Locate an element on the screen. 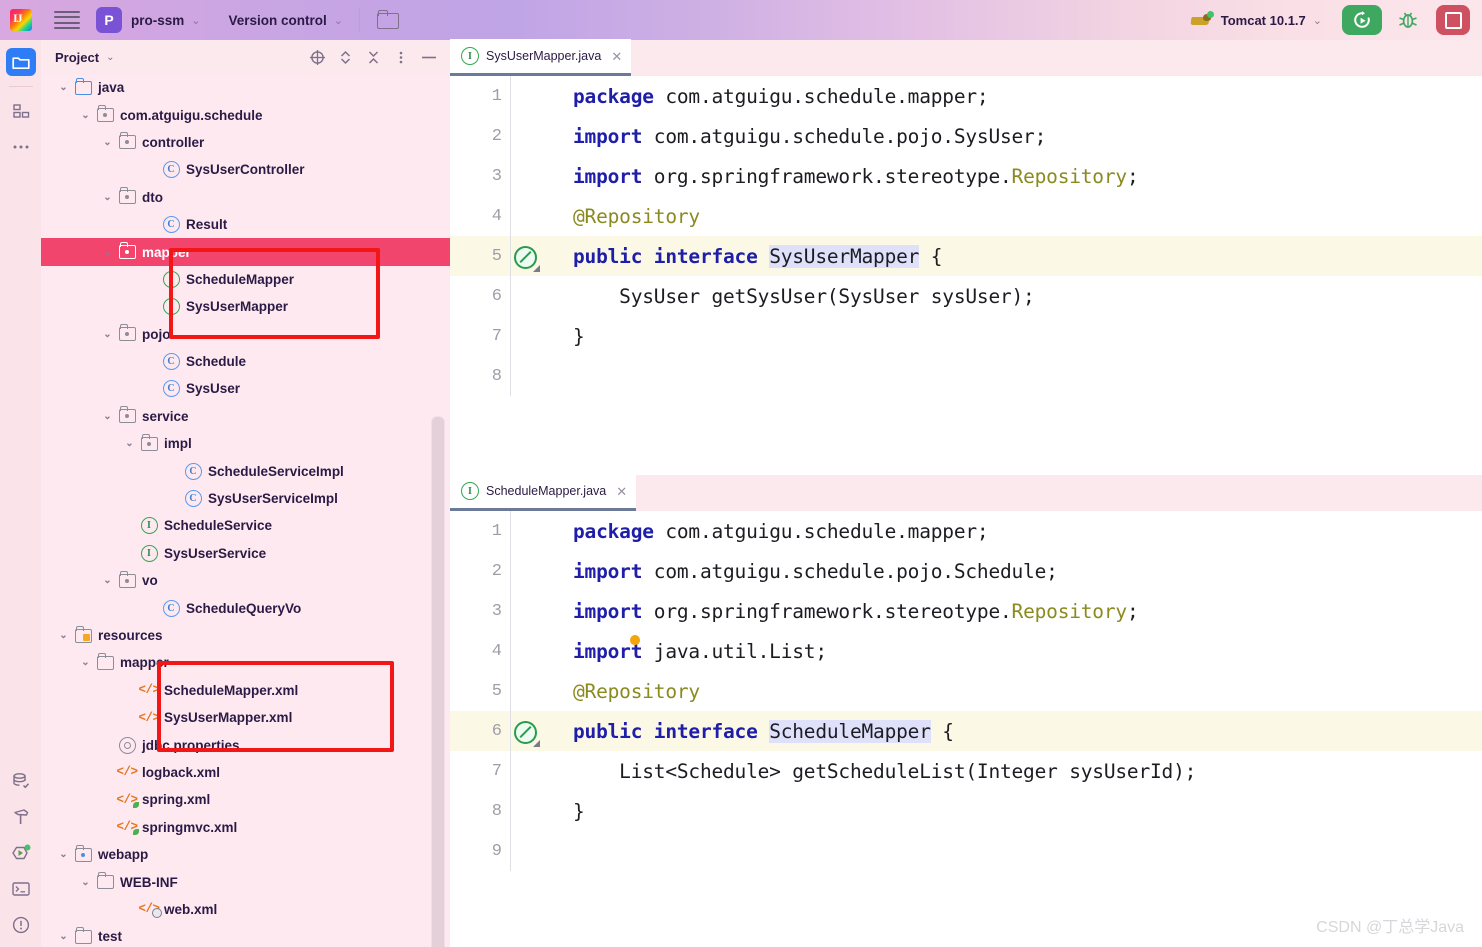  tab-sysusermapper-java: I SysUserMapper.java ✕ is located at coordinates (541, 57).